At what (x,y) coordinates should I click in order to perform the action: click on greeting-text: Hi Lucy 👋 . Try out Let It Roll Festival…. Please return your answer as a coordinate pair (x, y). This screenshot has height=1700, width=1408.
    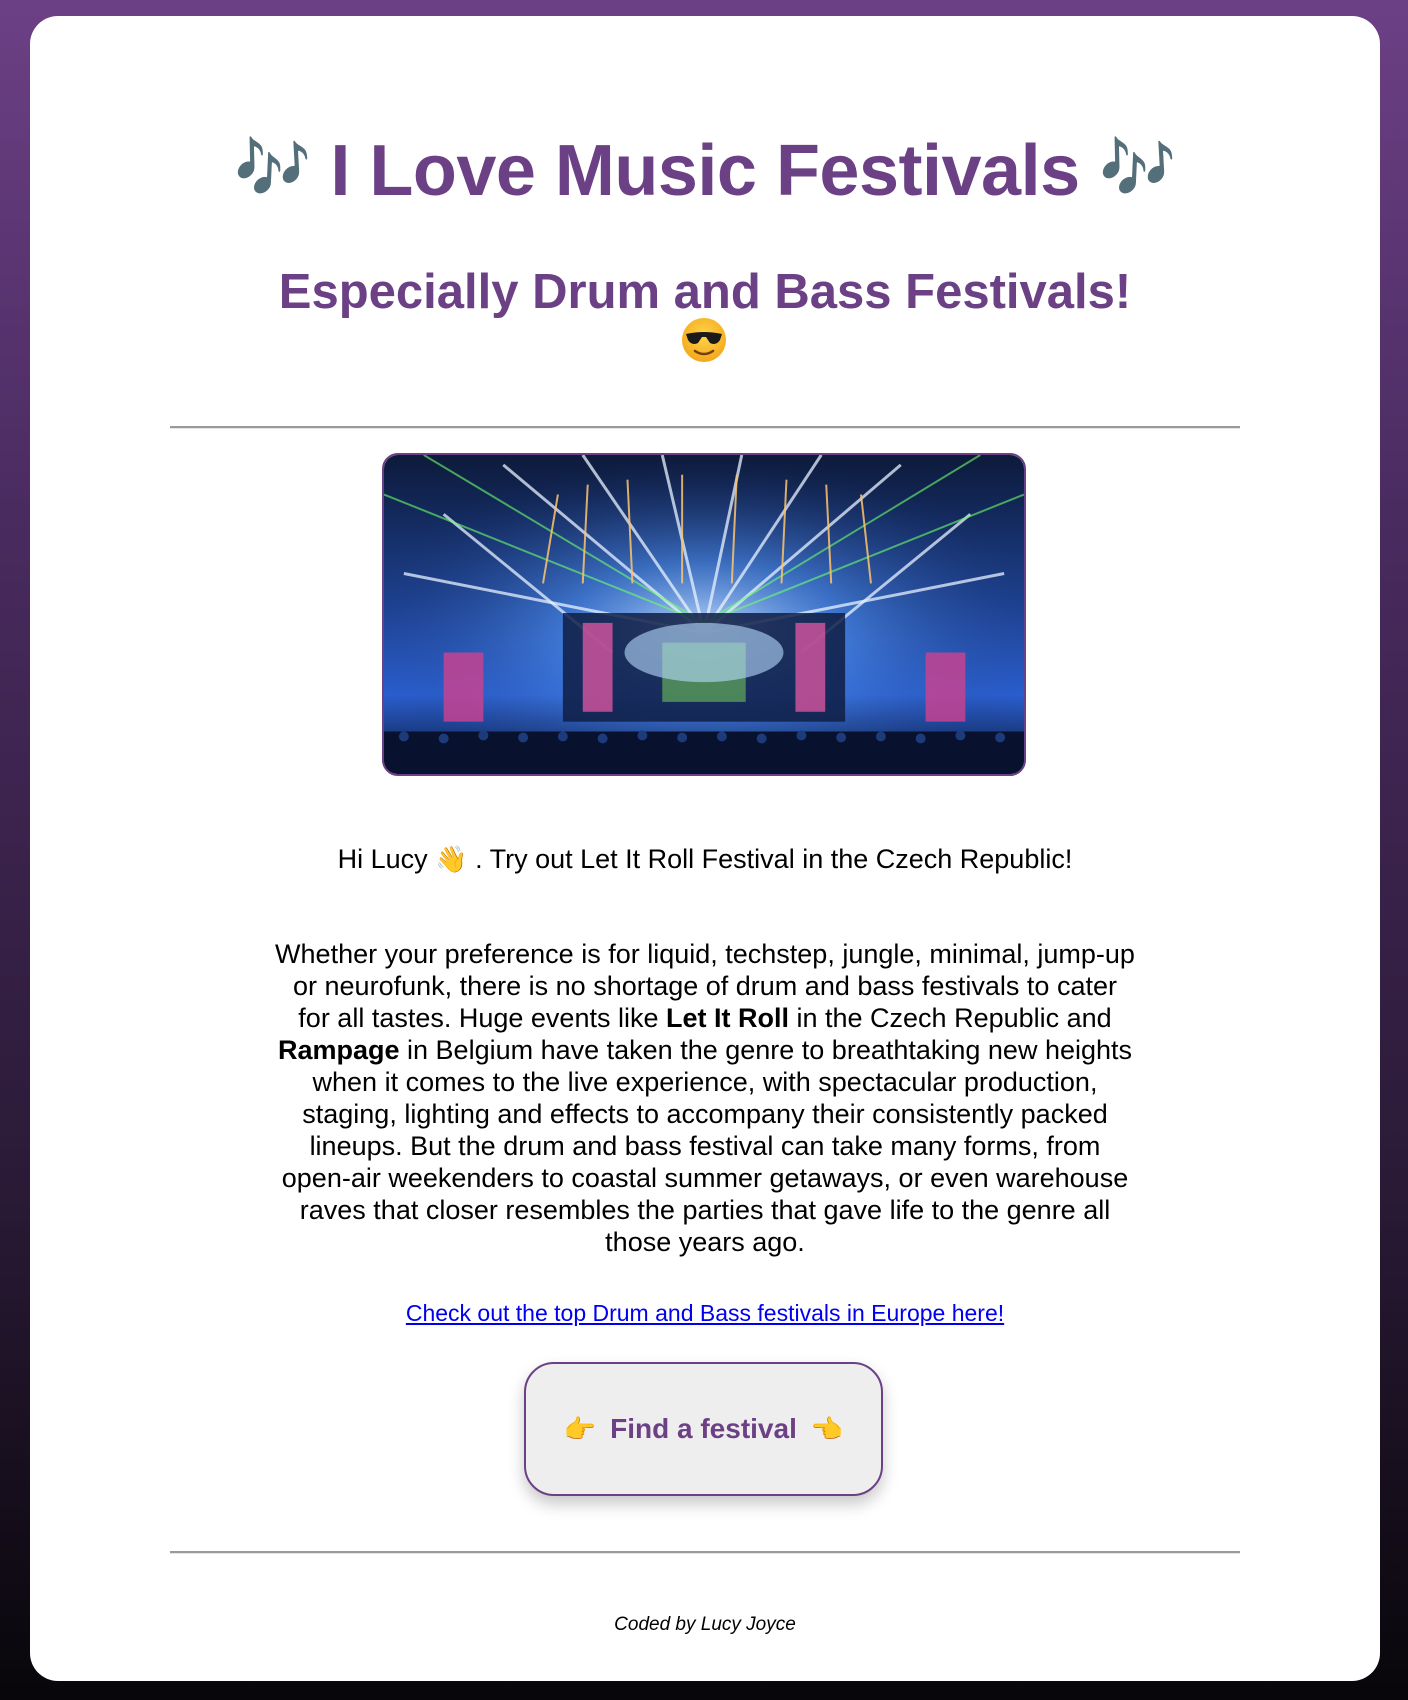
    Looking at the image, I should click on (705, 859).